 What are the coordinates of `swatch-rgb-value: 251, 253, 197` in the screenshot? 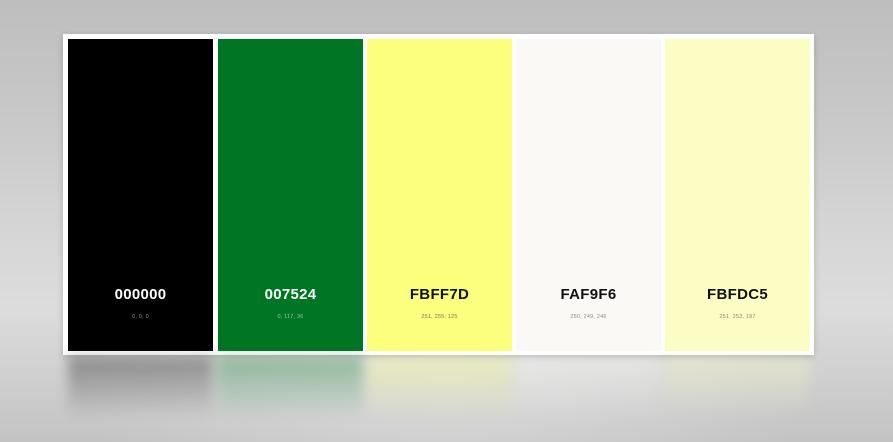 It's located at (737, 317).